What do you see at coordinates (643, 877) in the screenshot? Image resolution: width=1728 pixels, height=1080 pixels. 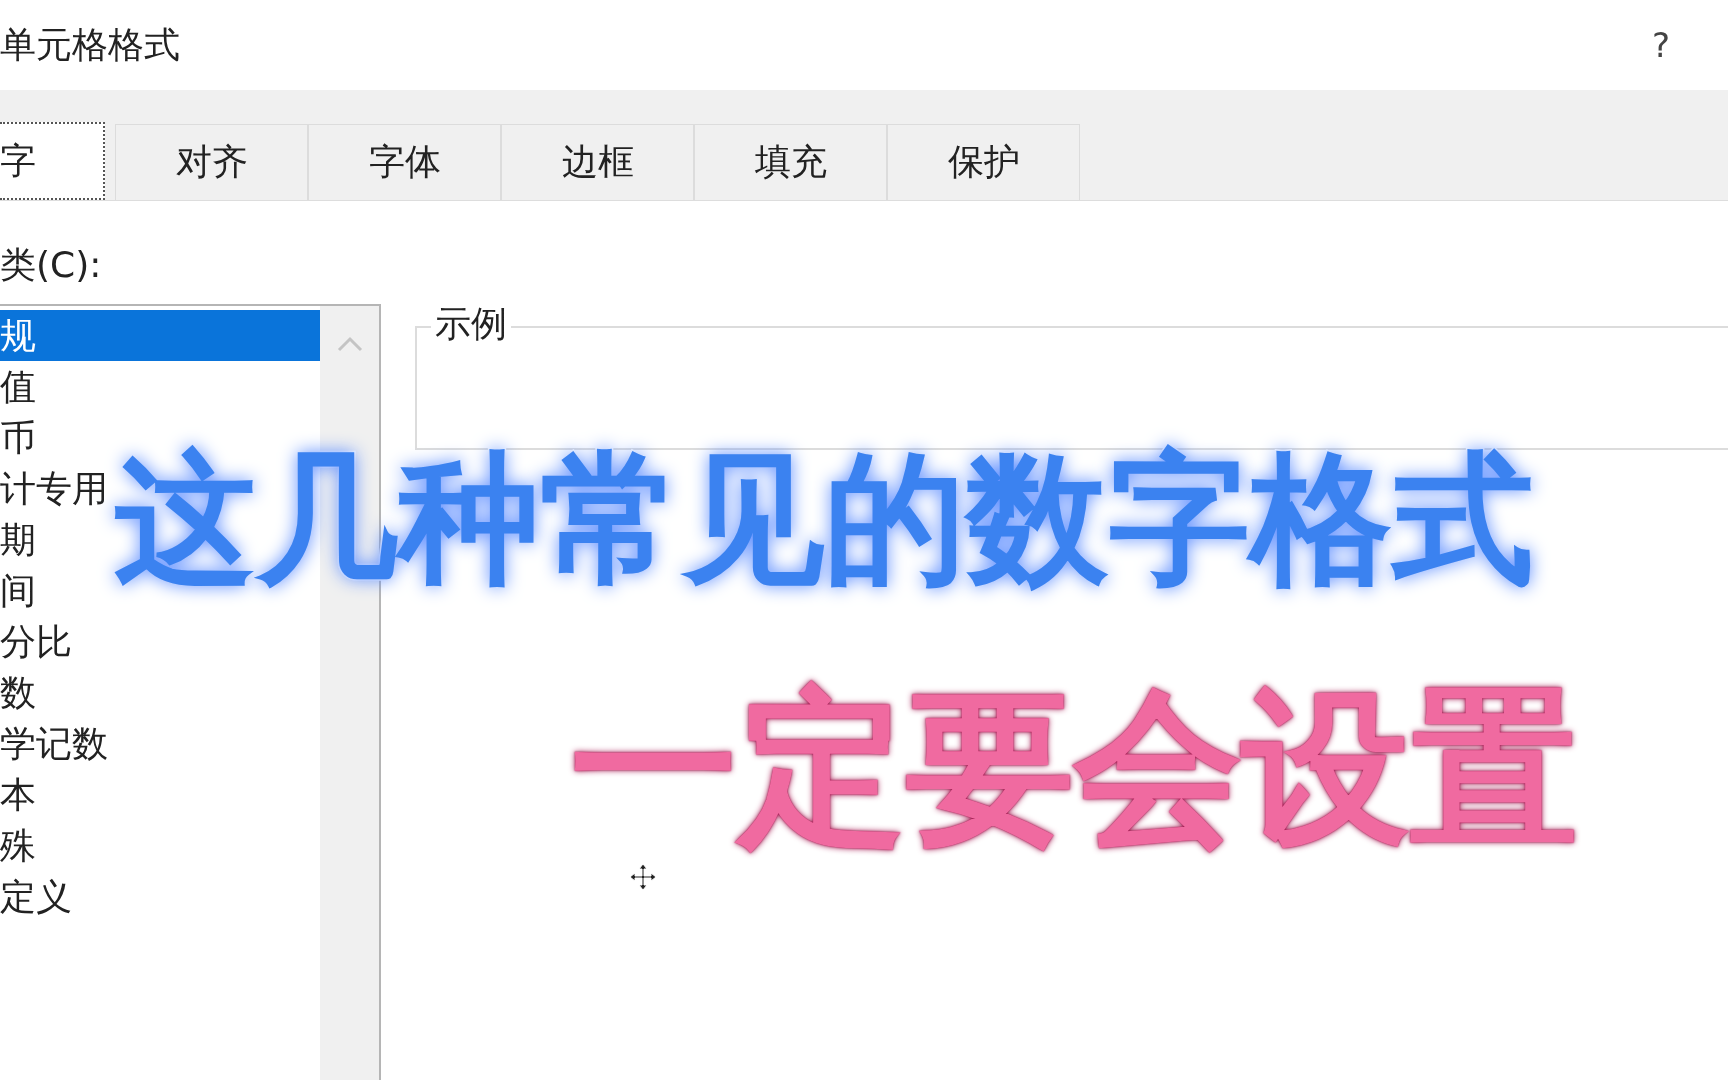 I see `move-cursor-icon` at bounding box center [643, 877].